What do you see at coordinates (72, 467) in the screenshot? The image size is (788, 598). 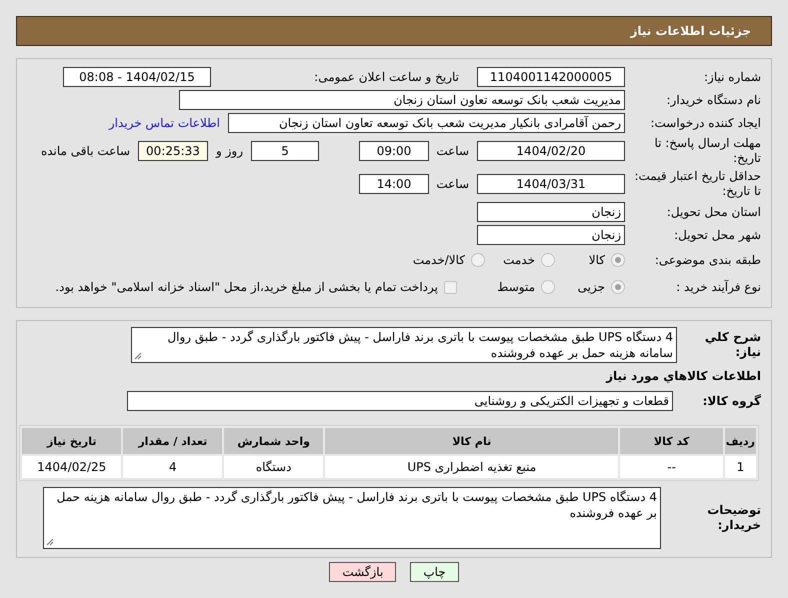 I see `table-cell: 1404/02/25` at bounding box center [72, 467].